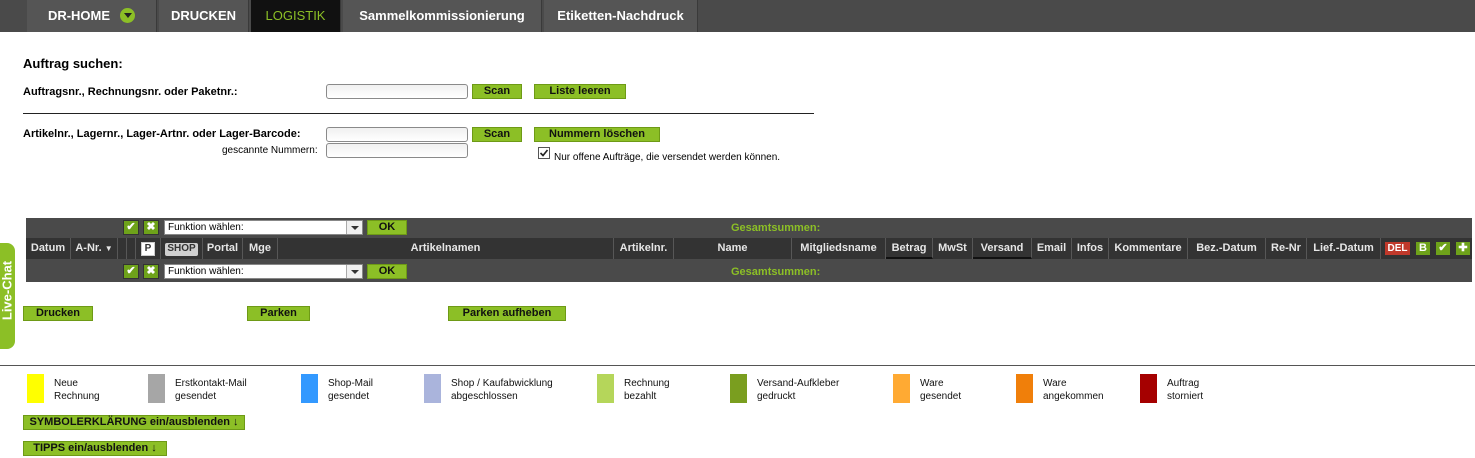 The image size is (1475, 458). What do you see at coordinates (647, 383) in the screenshot?
I see `legend-label-line1: Rechnung` at bounding box center [647, 383].